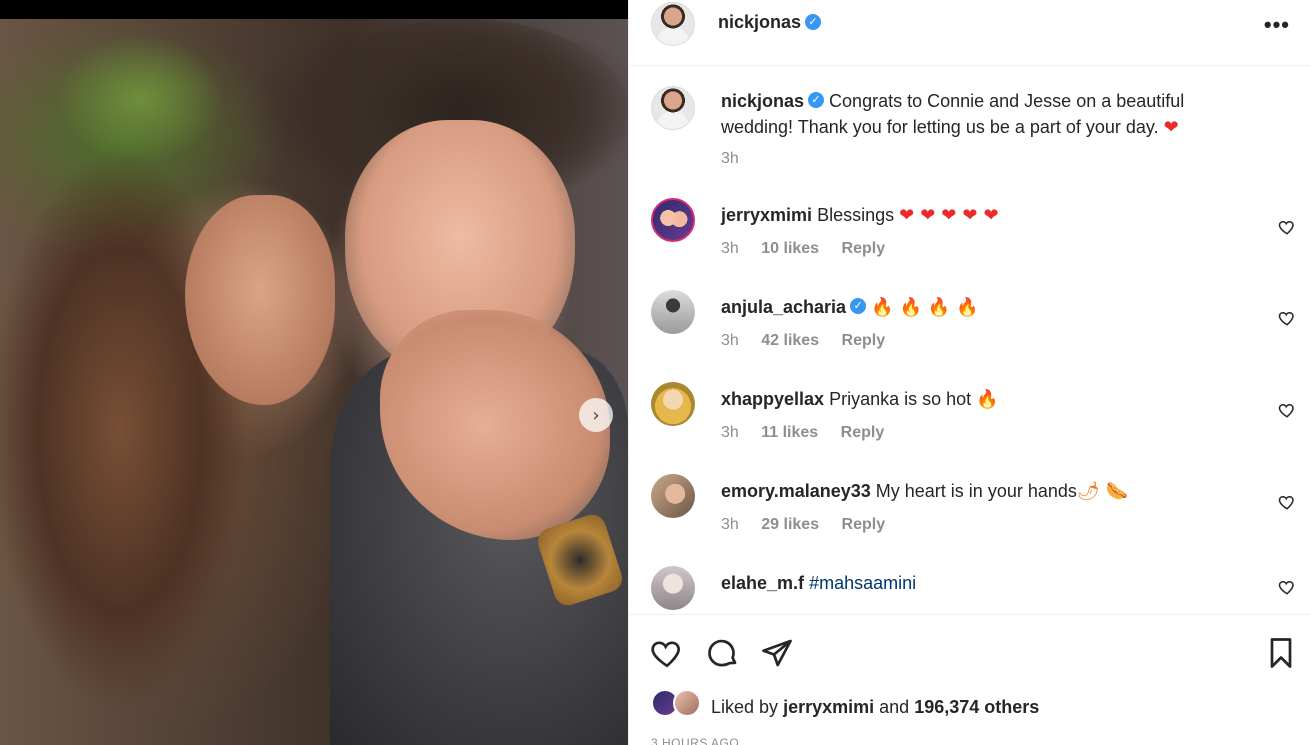 The height and width of the screenshot is (745, 1311). Describe the element at coordinates (1105, 491) in the screenshot. I see `pepper-hotdog-emoji: 🌶🌭` at that location.